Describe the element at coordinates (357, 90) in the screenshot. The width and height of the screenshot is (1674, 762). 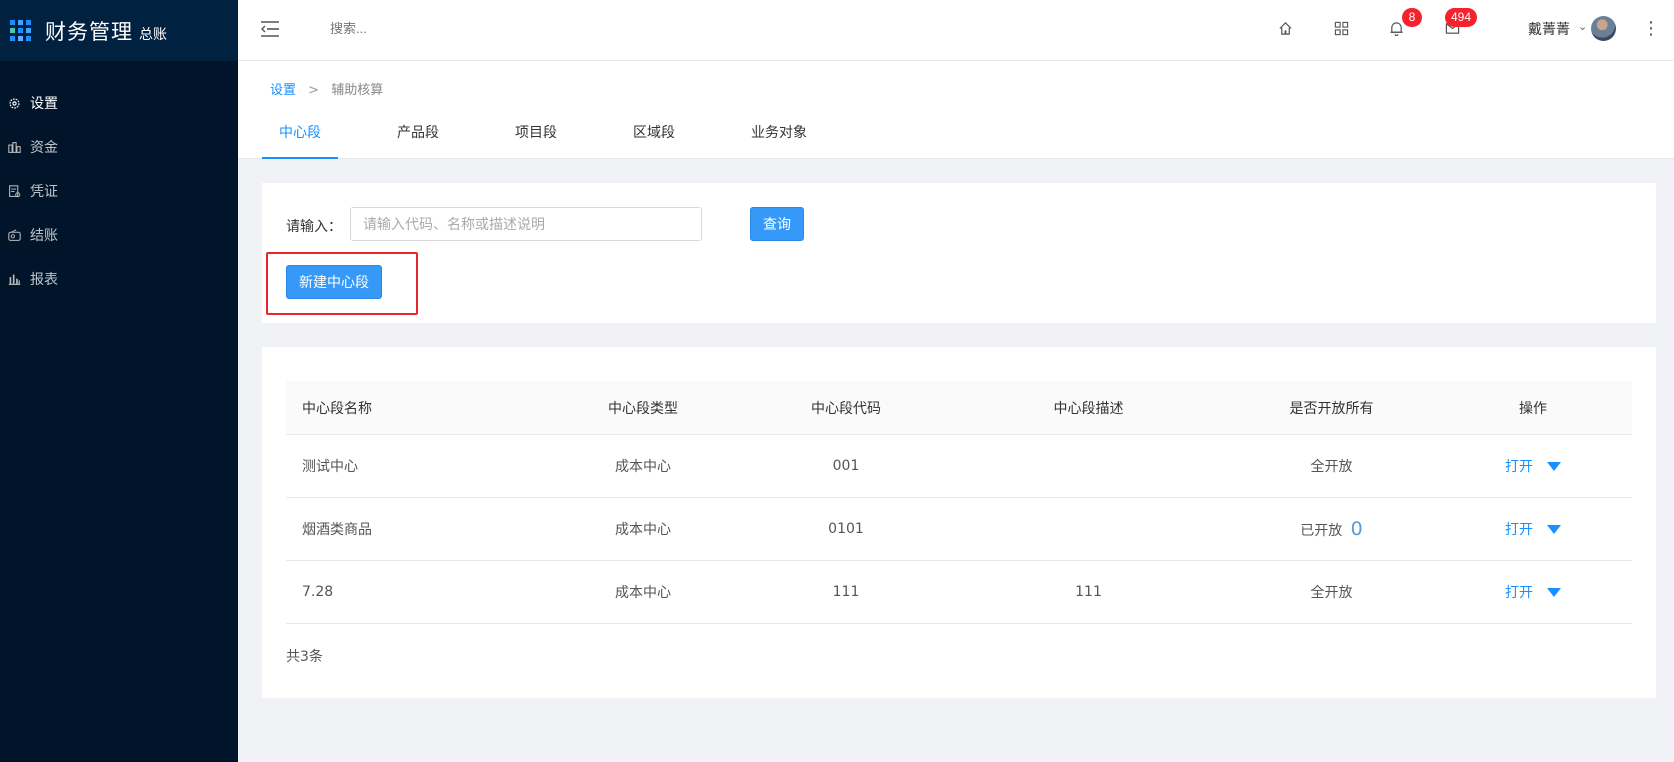
I see `breadcrumb-current: 辅助核算` at that location.